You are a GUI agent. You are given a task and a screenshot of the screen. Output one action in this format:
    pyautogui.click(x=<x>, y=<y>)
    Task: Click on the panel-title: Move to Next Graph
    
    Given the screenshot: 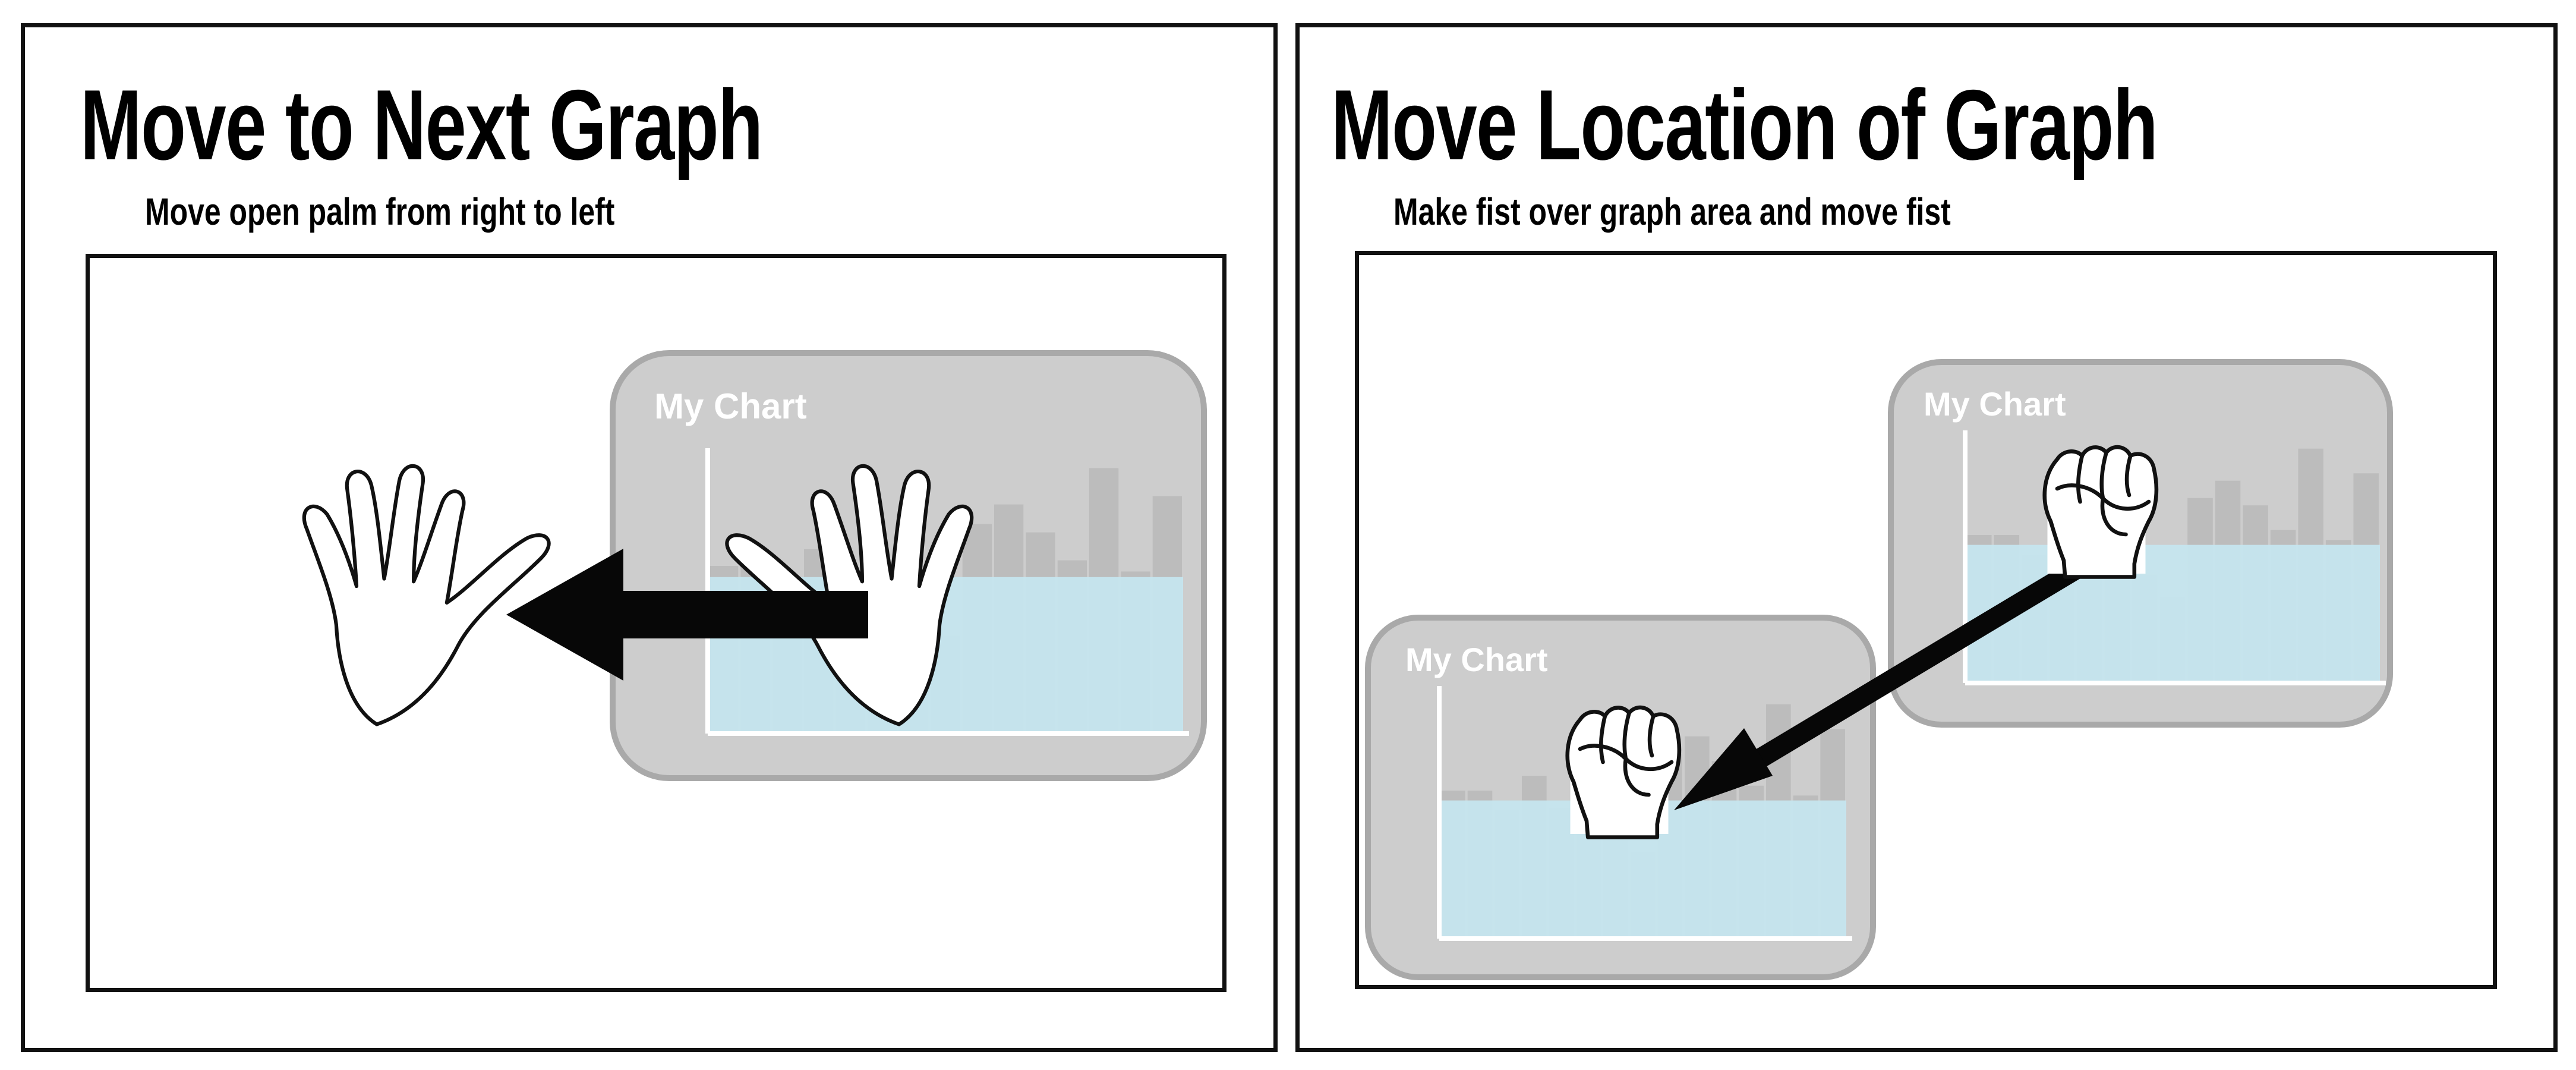 What is the action you would take?
    pyautogui.click(x=422, y=125)
    